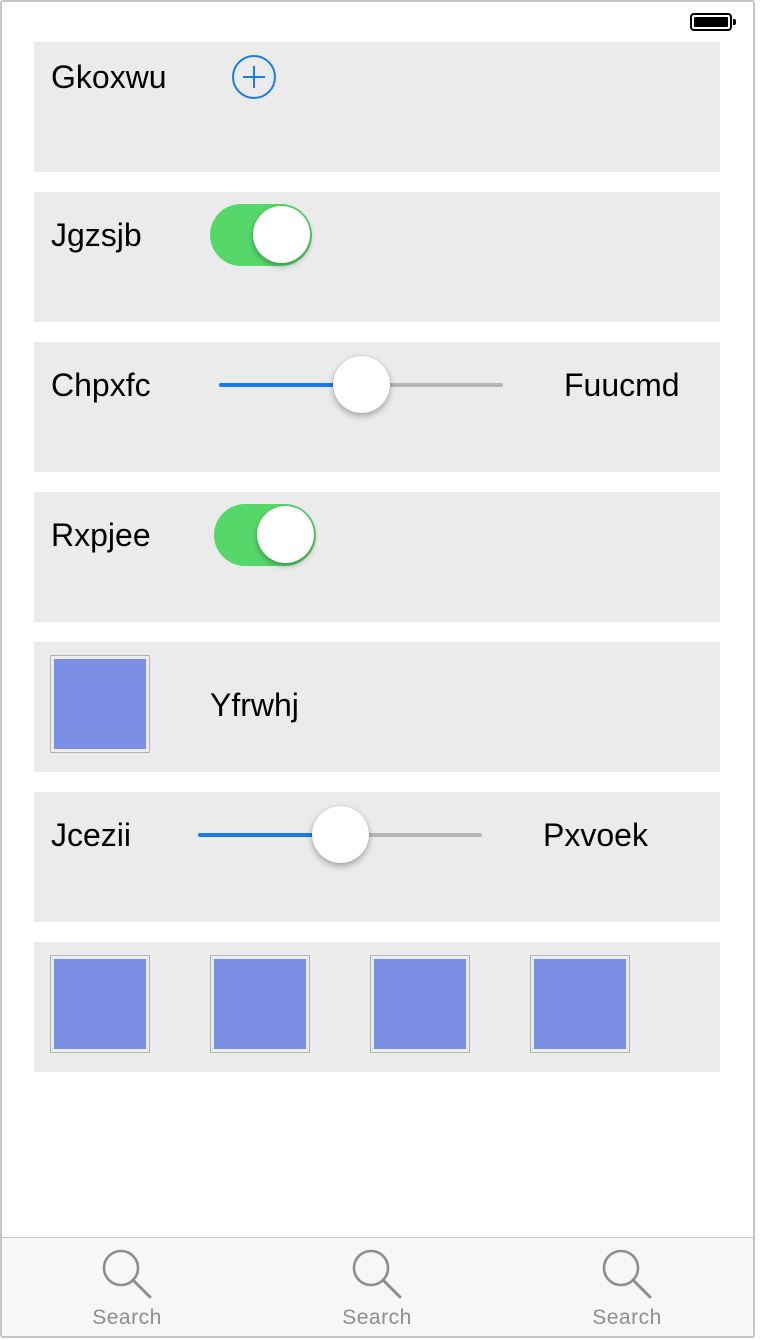 Image resolution: width=760 pixels, height=1340 pixels. Describe the element at coordinates (101, 535) in the screenshot. I see `row-label: Rxpjee` at that location.